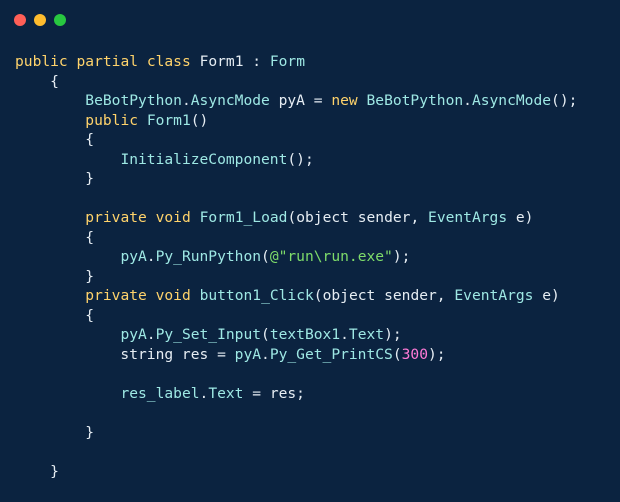 The height and width of the screenshot is (502, 620). What do you see at coordinates (208, 256) in the screenshot?
I see `code-token: Py_RunPython` at bounding box center [208, 256].